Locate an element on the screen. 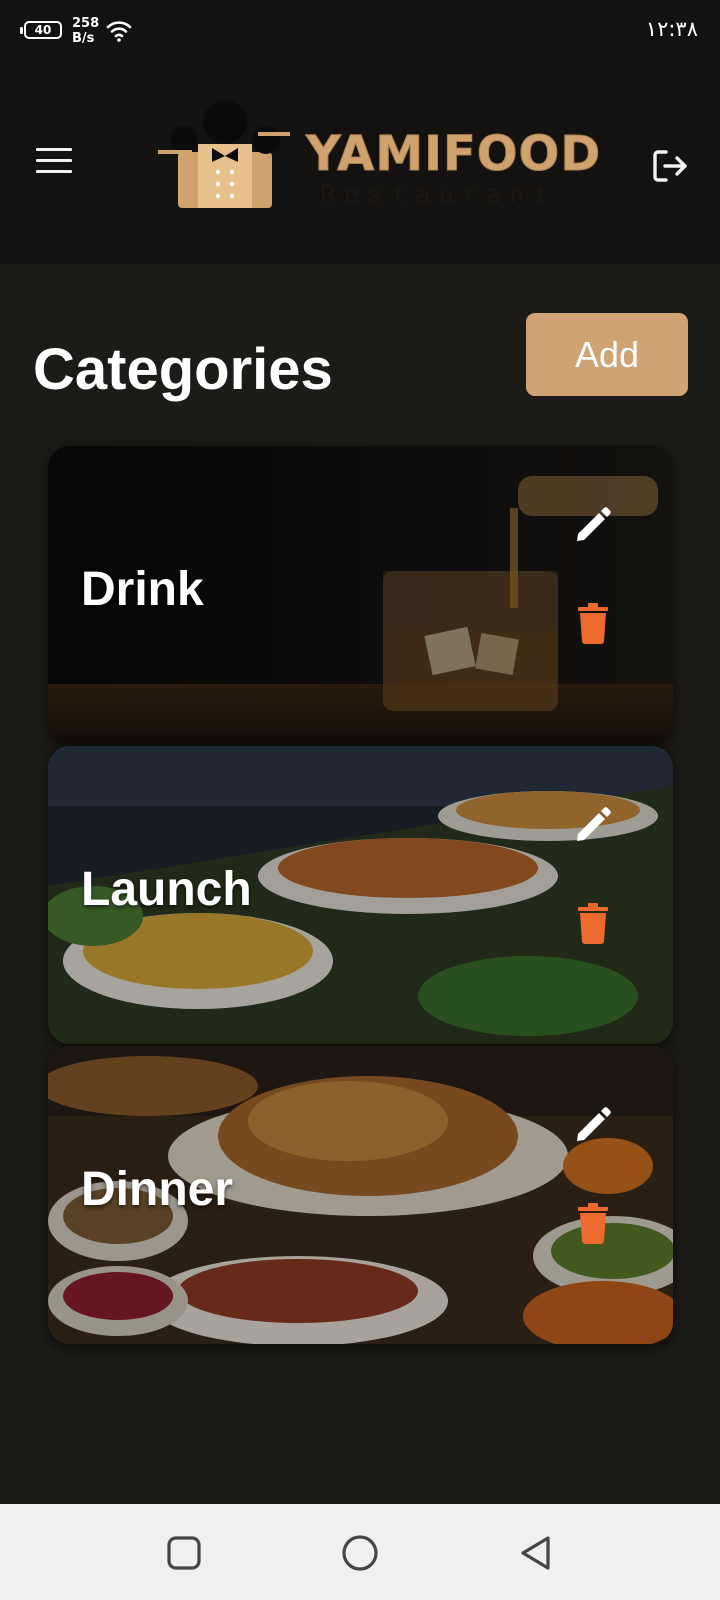  battery-icon: 40 is located at coordinates (41, 30).